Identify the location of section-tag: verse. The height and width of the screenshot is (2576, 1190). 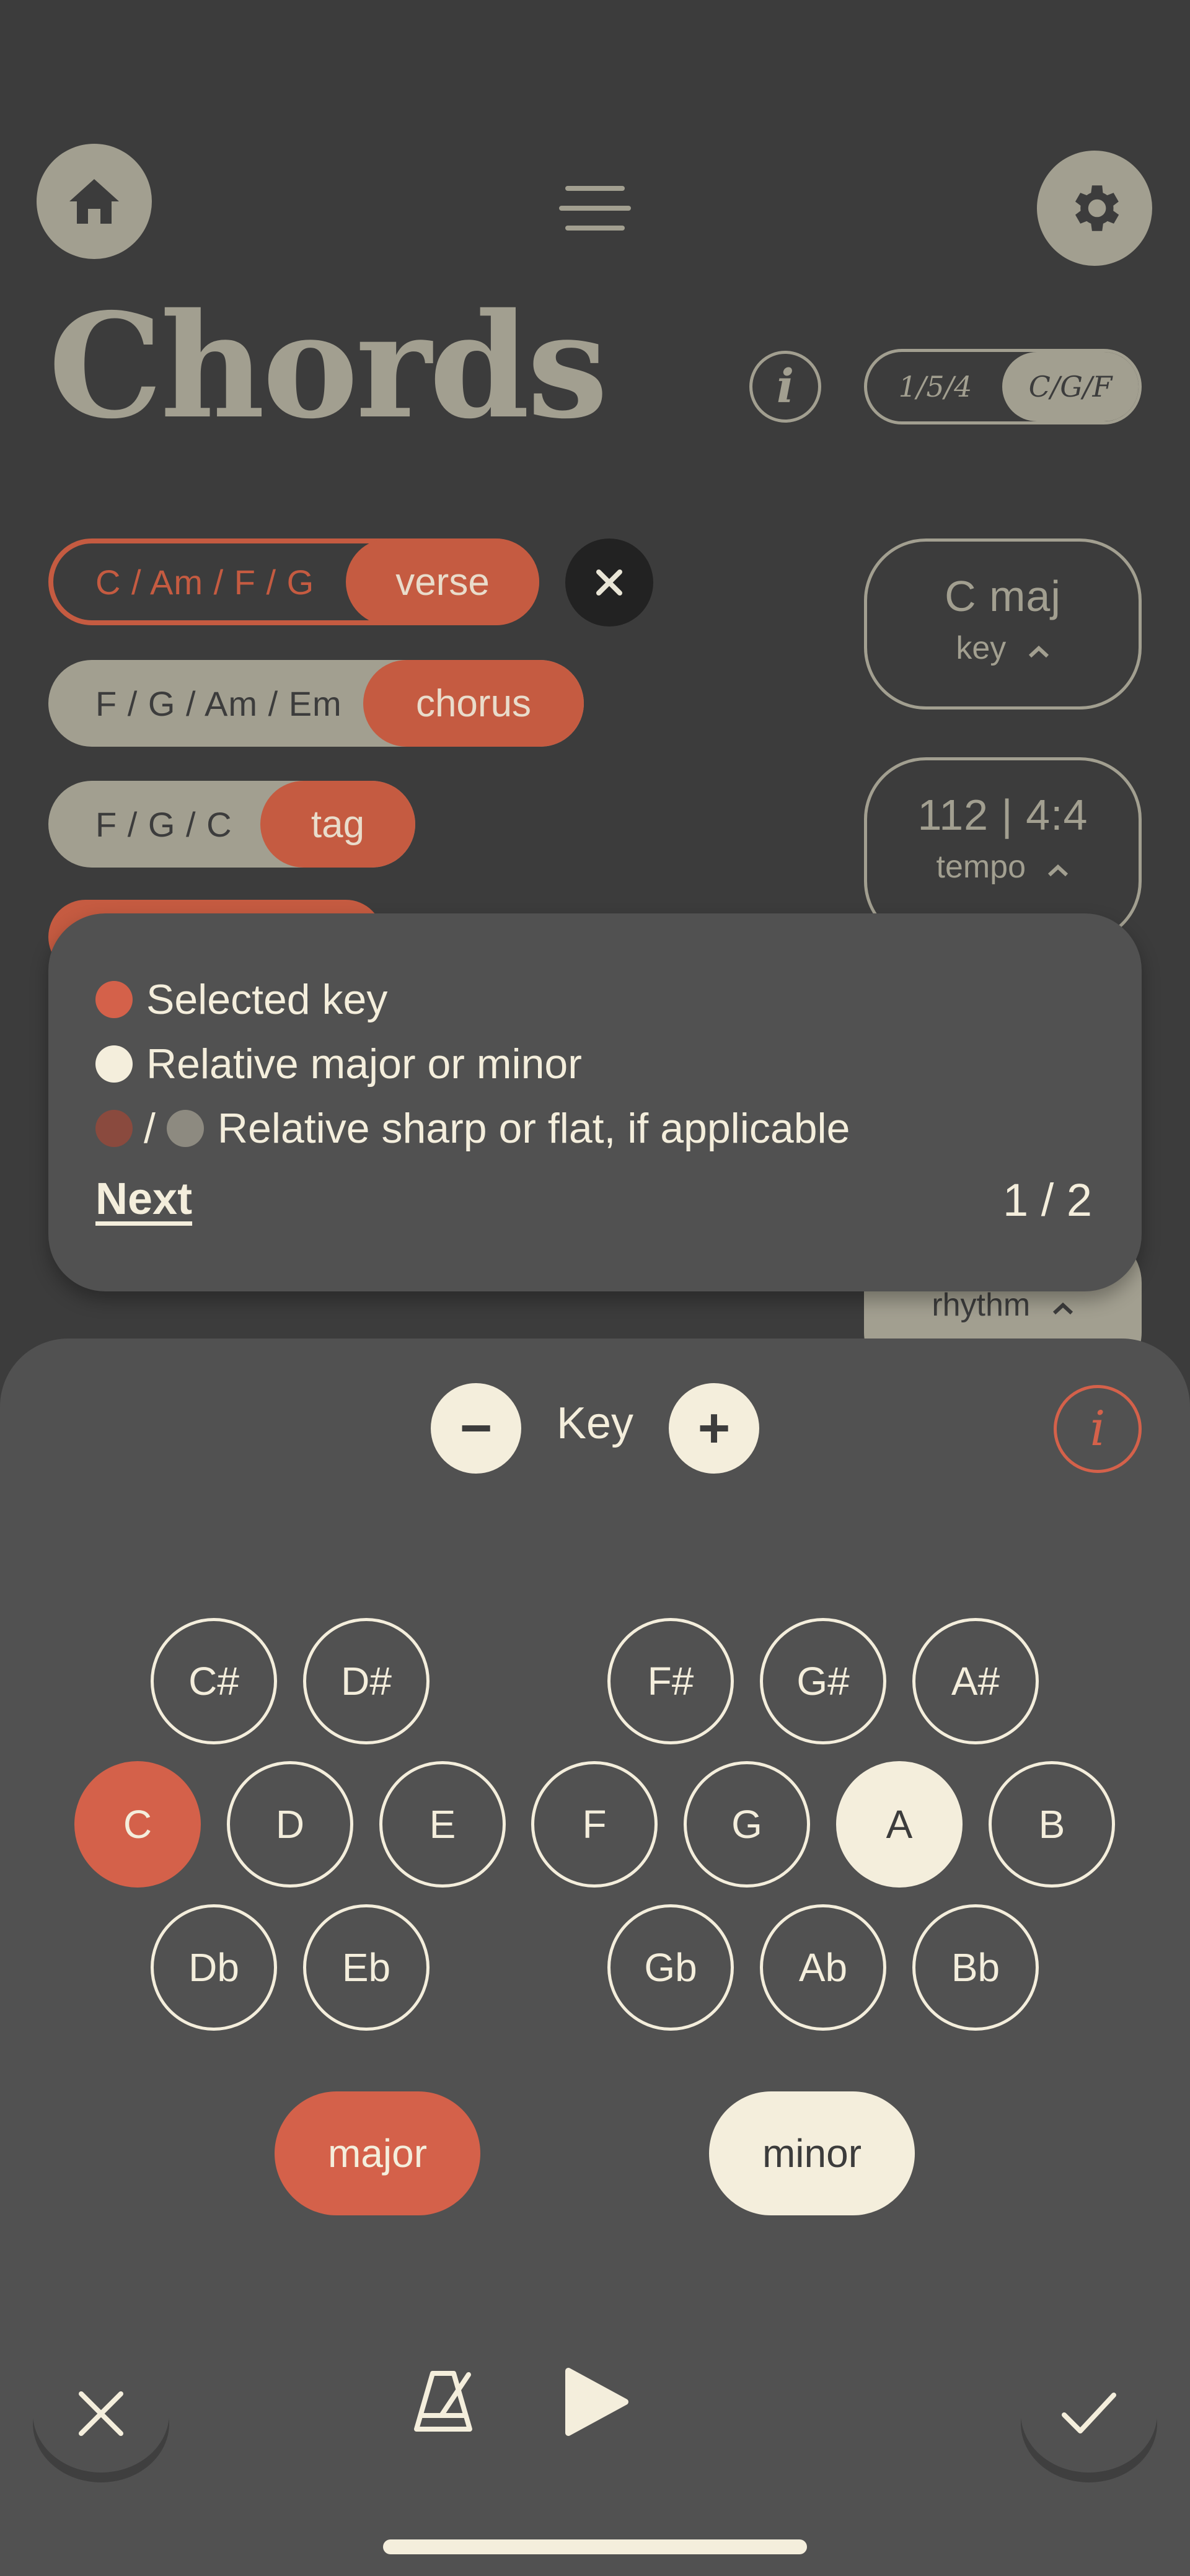
(442, 582).